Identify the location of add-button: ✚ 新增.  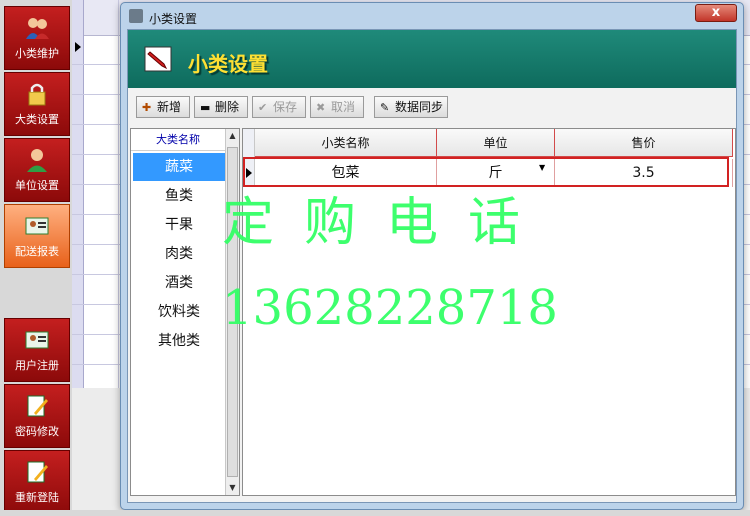
(163, 107).